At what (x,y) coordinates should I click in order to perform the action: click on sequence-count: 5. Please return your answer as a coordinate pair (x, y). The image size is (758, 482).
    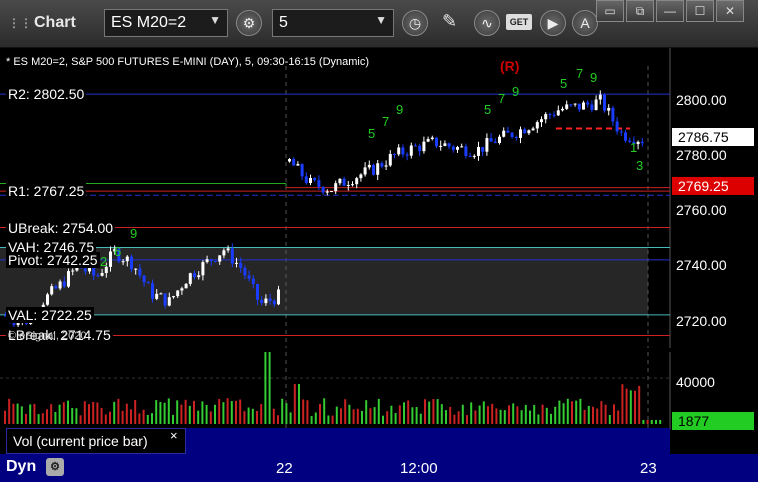
    Looking at the image, I should click on (487, 109).